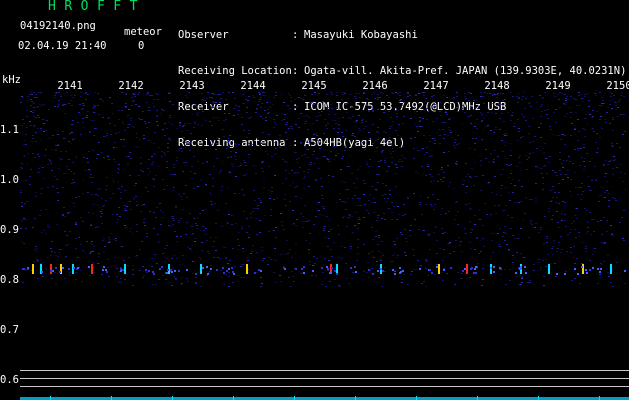 The width and height of the screenshot is (629, 400). I want to click on x-tick-label: 2146, so click(375, 86).